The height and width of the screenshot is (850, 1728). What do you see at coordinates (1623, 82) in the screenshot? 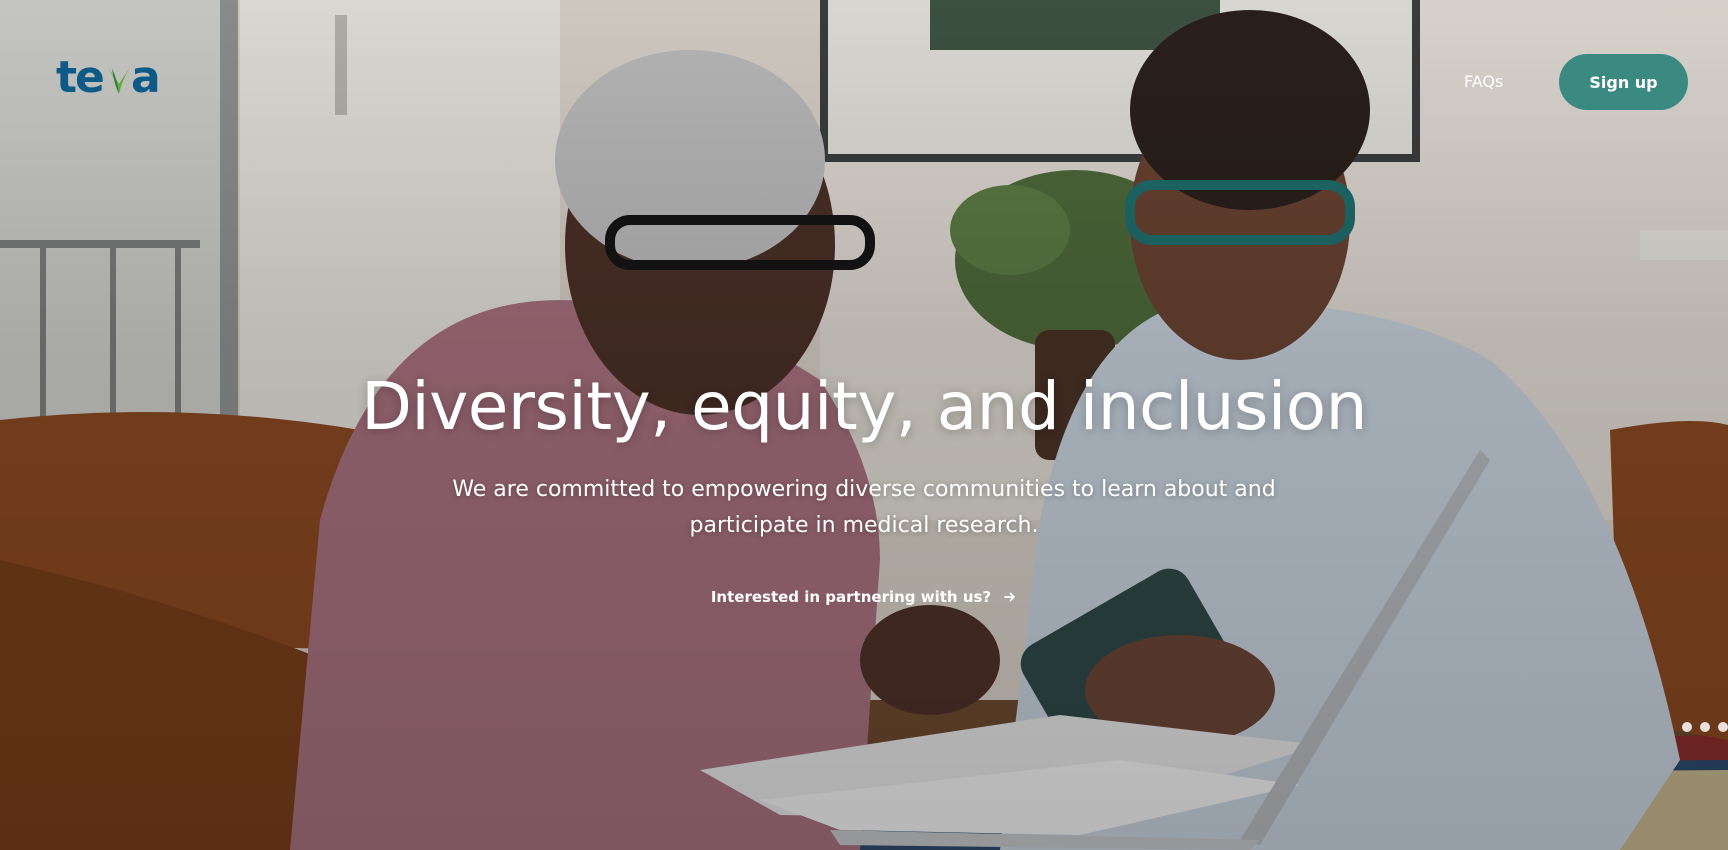
I see `sign-up-button: Sign up` at bounding box center [1623, 82].